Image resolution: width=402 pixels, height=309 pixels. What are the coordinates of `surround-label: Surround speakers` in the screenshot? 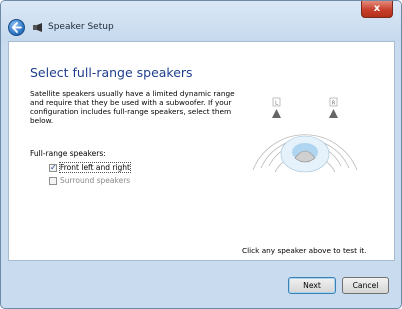 It's located at (95, 180).